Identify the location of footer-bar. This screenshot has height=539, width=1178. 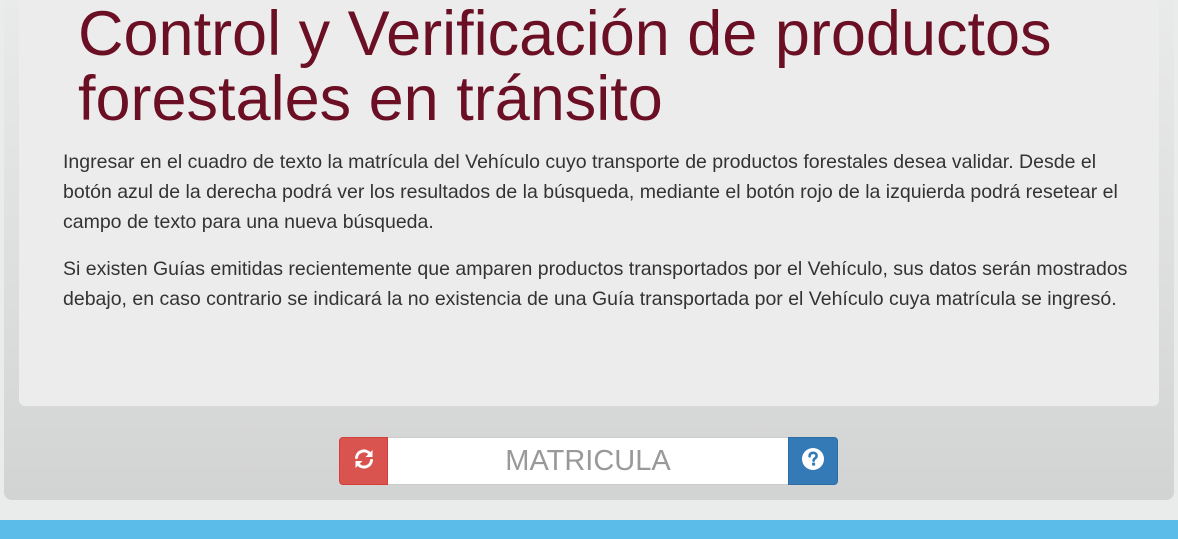
(589, 529).